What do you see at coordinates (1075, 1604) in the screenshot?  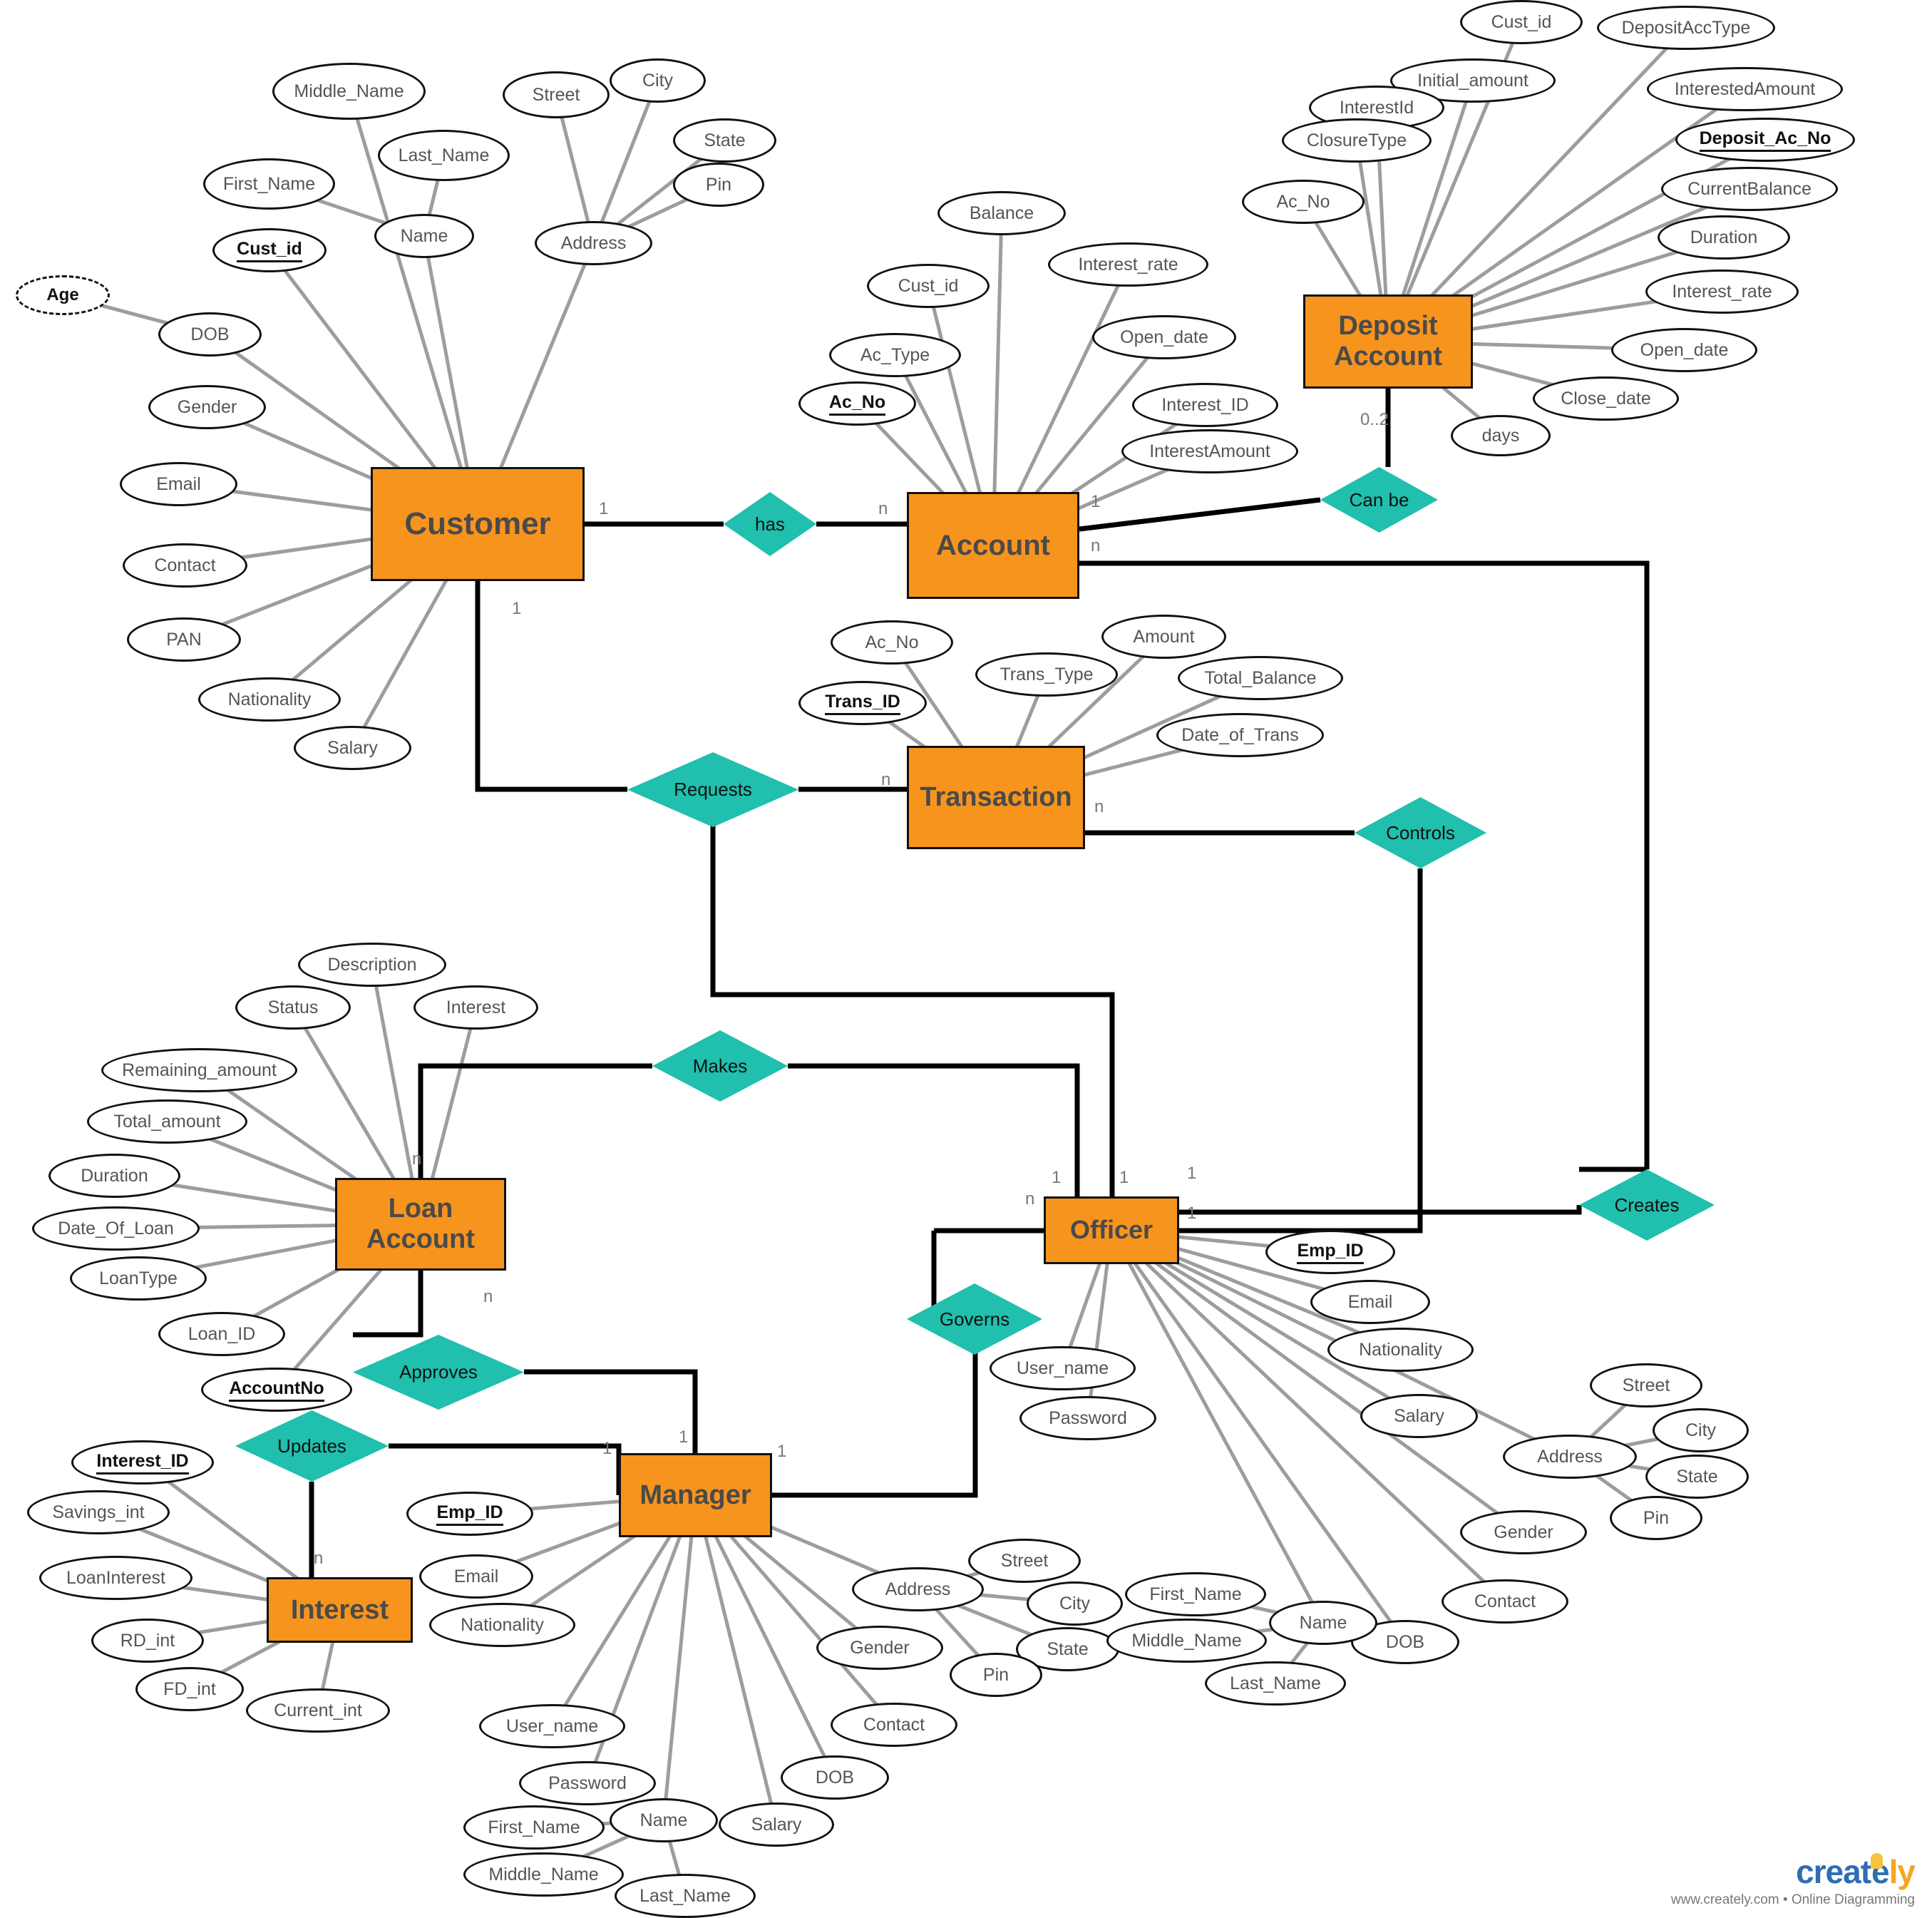 I see `attribute-mg_city: City` at bounding box center [1075, 1604].